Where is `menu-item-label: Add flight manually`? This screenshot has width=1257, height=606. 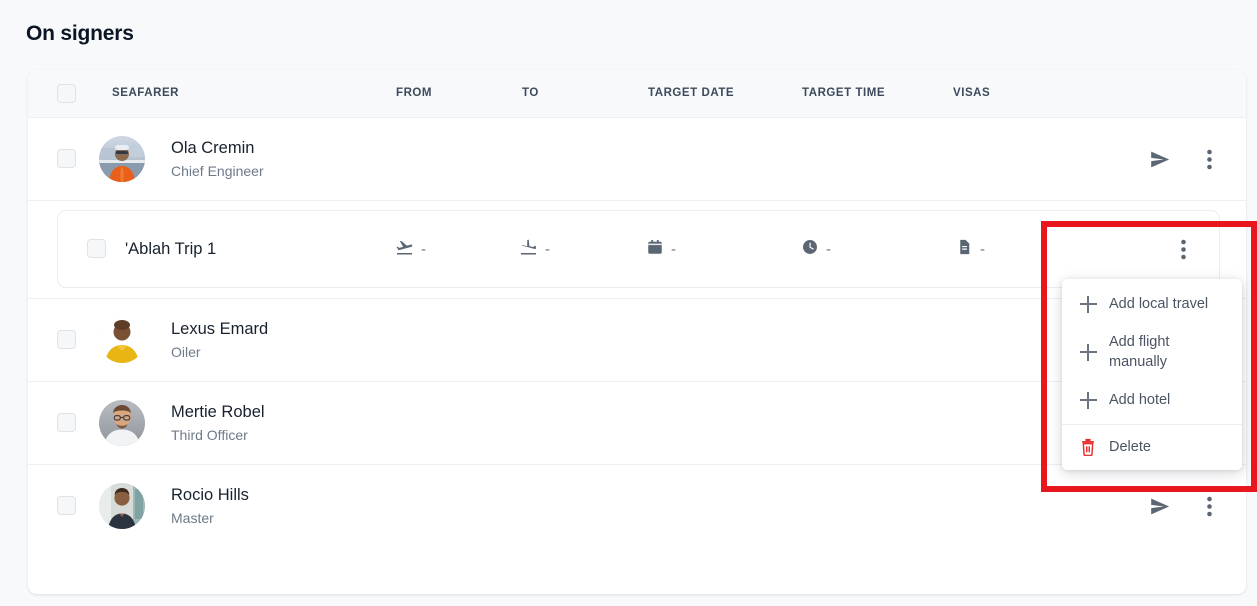
menu-item-label: Add flight manually is located at coordinates (1139, 352).